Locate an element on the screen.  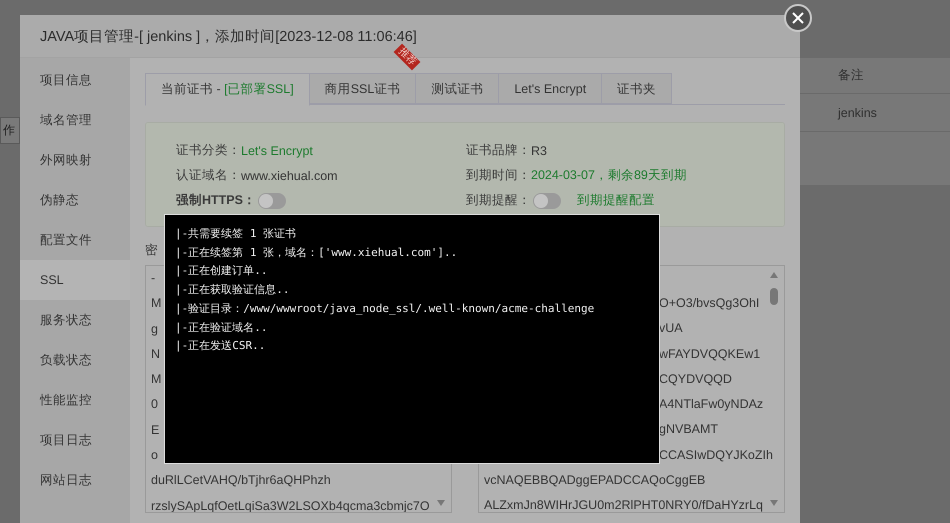
log-line: |-正在发送CSR.. is located at coordinates (220, 346).